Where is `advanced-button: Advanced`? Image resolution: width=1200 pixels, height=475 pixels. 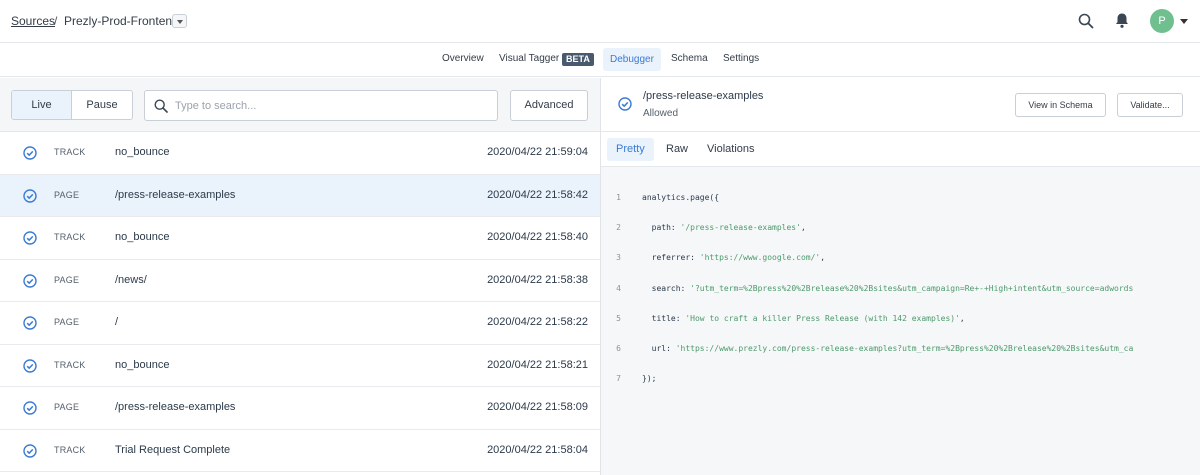
advanced-button: Advanced is located at coordinates (549, 105).